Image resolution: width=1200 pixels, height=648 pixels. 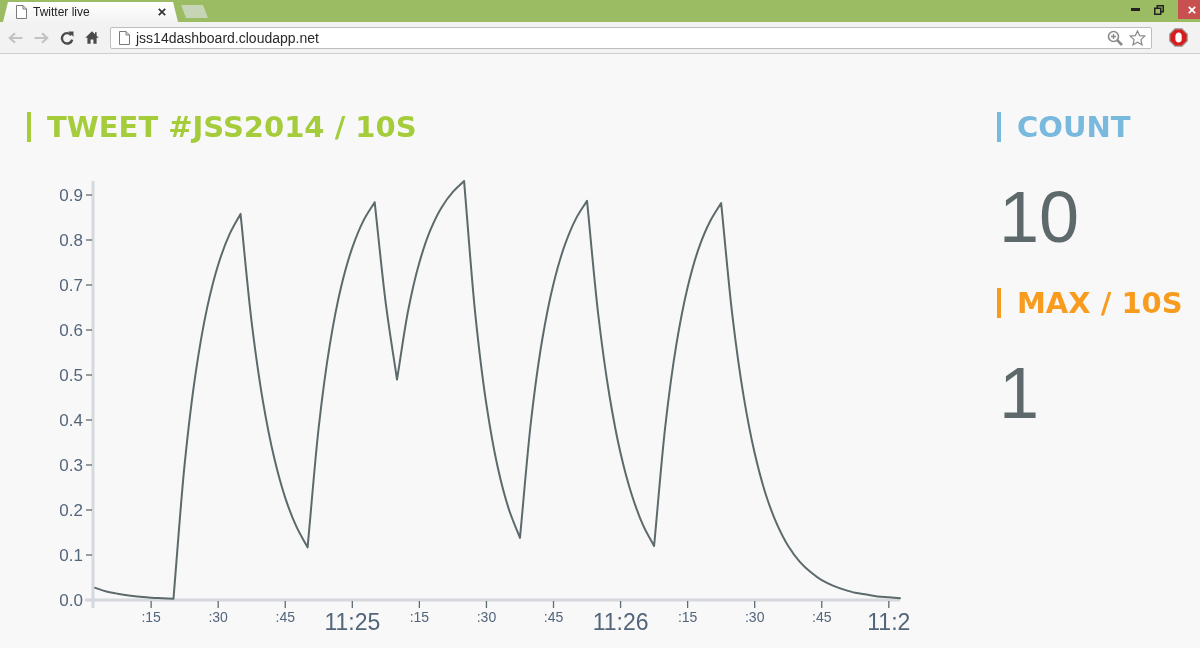 I want to click on browser-tab: Twitter live, so click(x=90, y=12).